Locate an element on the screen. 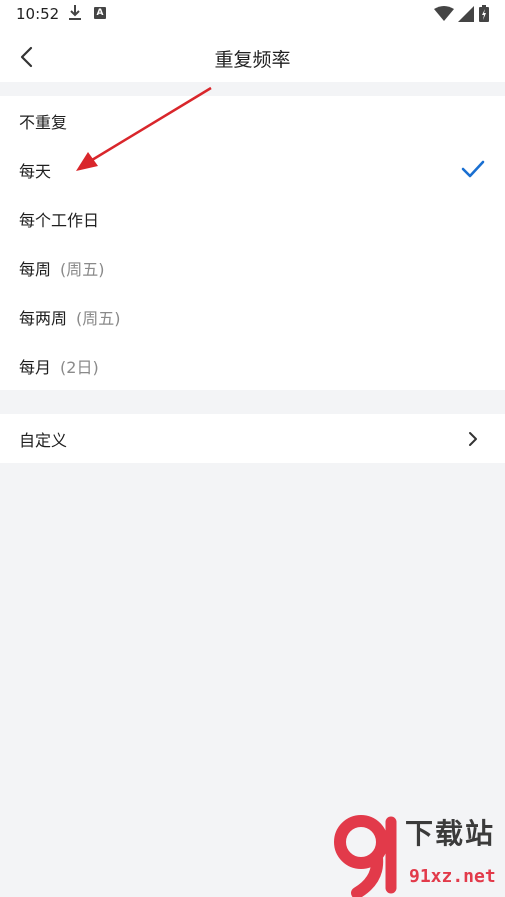  page-title: 重复频率 is located at coordinates (252, 60).